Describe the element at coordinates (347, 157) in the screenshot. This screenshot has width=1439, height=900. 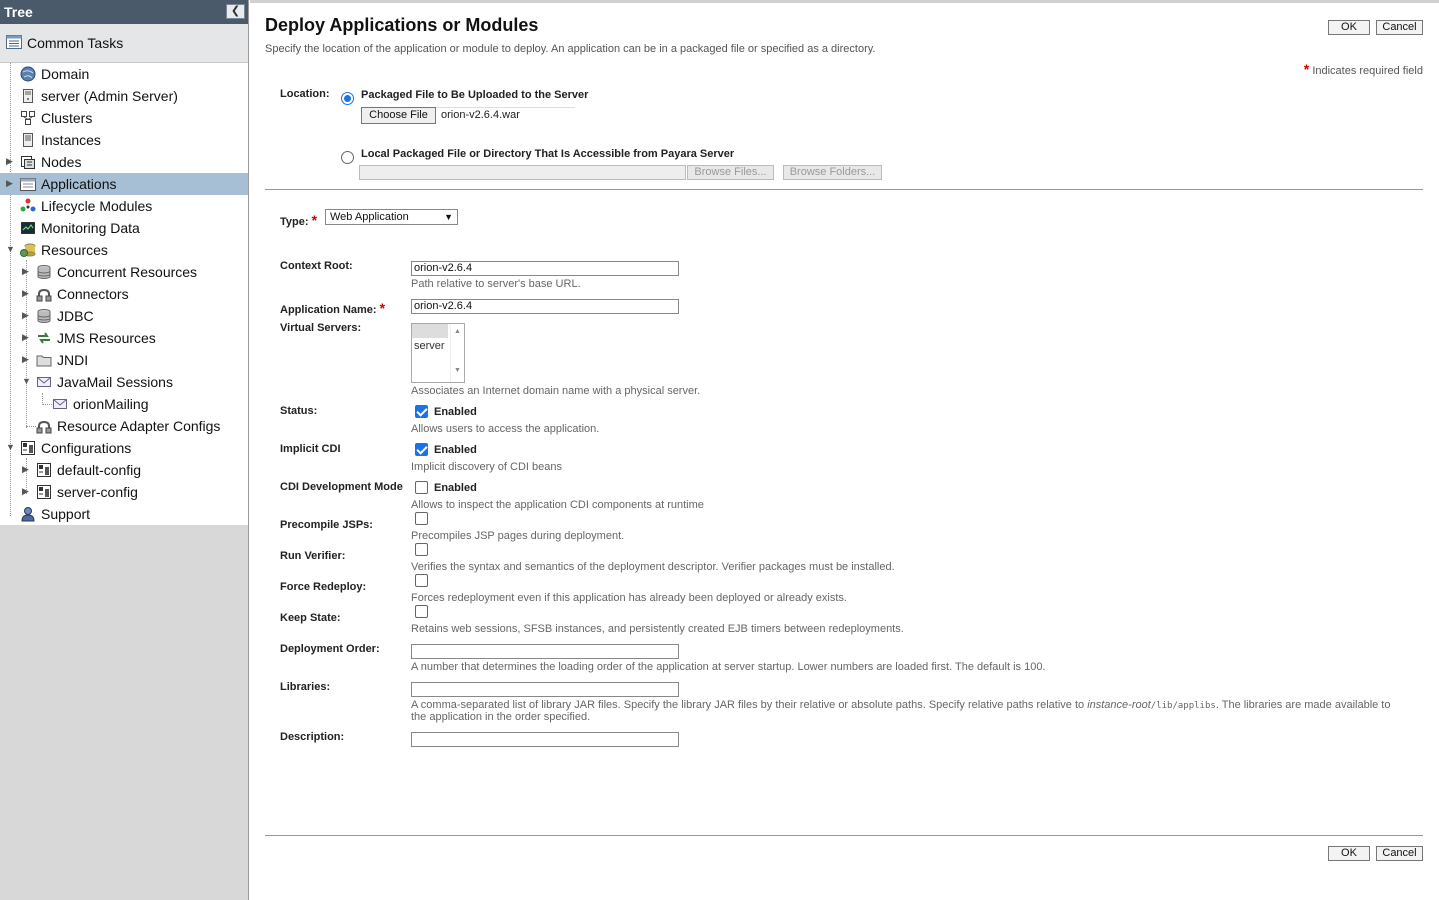
I see `local-file-radio` at that location.